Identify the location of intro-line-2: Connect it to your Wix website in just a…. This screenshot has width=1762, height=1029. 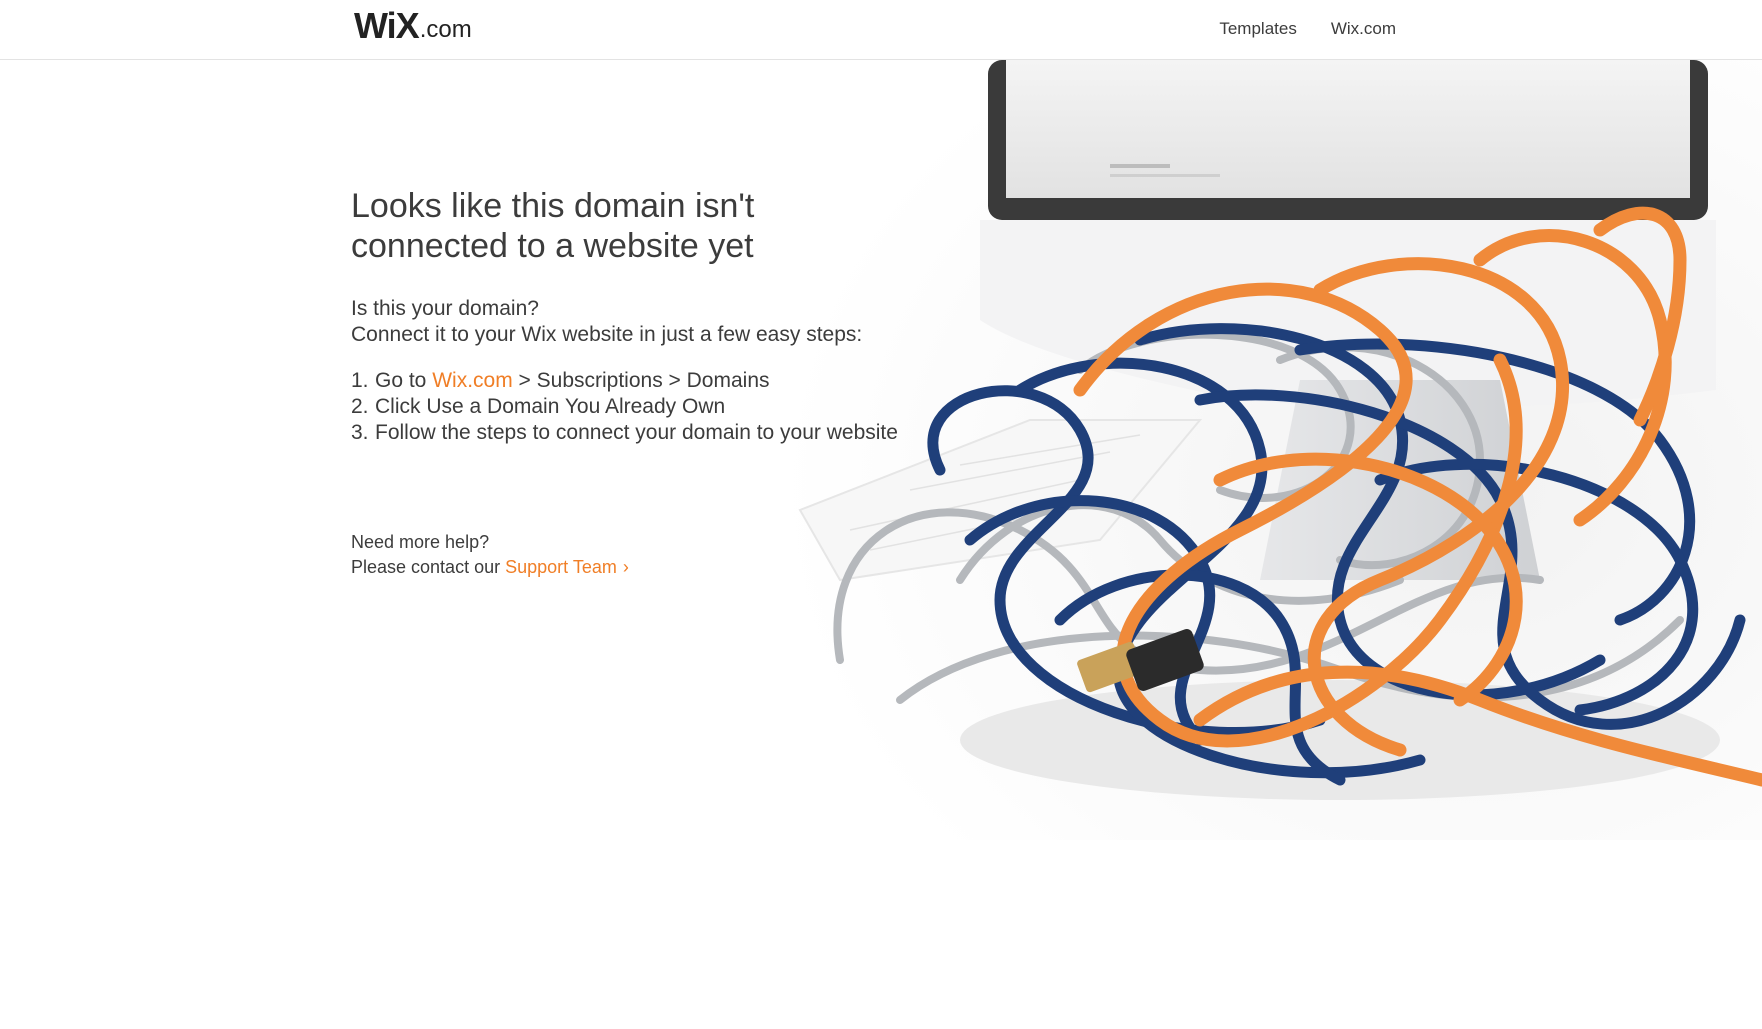
(607, 334).